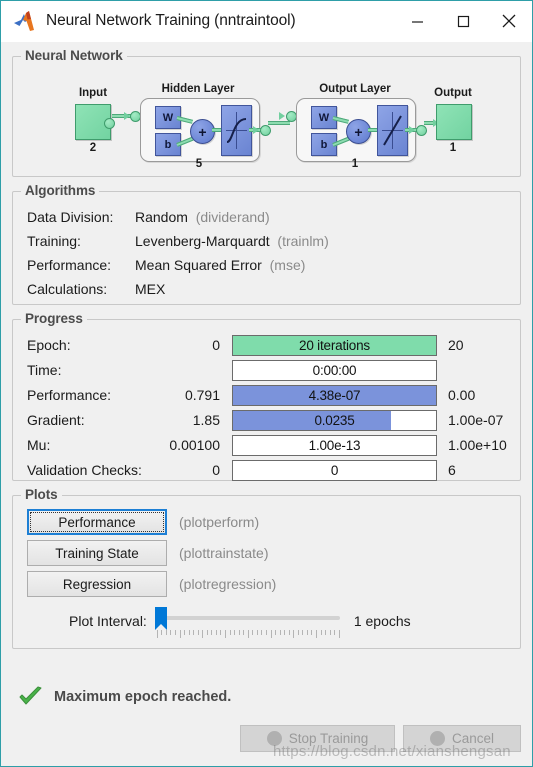 Image resolution: width=533 pixels, height=767 pixels. I want to click on plot-row-training-state: Training State (plottrainstate), so click(147, 553).